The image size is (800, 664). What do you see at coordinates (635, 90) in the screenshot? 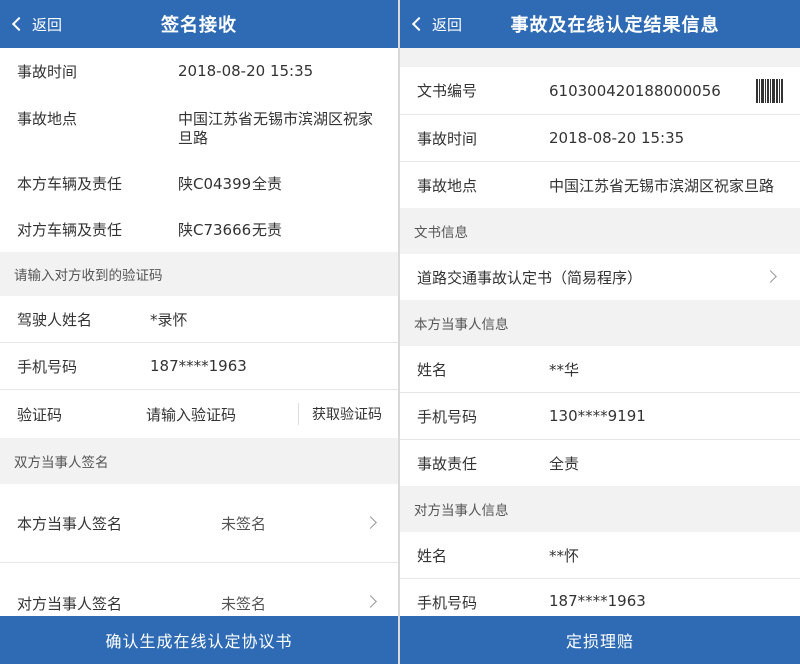
I see `doc-number-value: 610300420188000056` at bounding box center [635, 90].